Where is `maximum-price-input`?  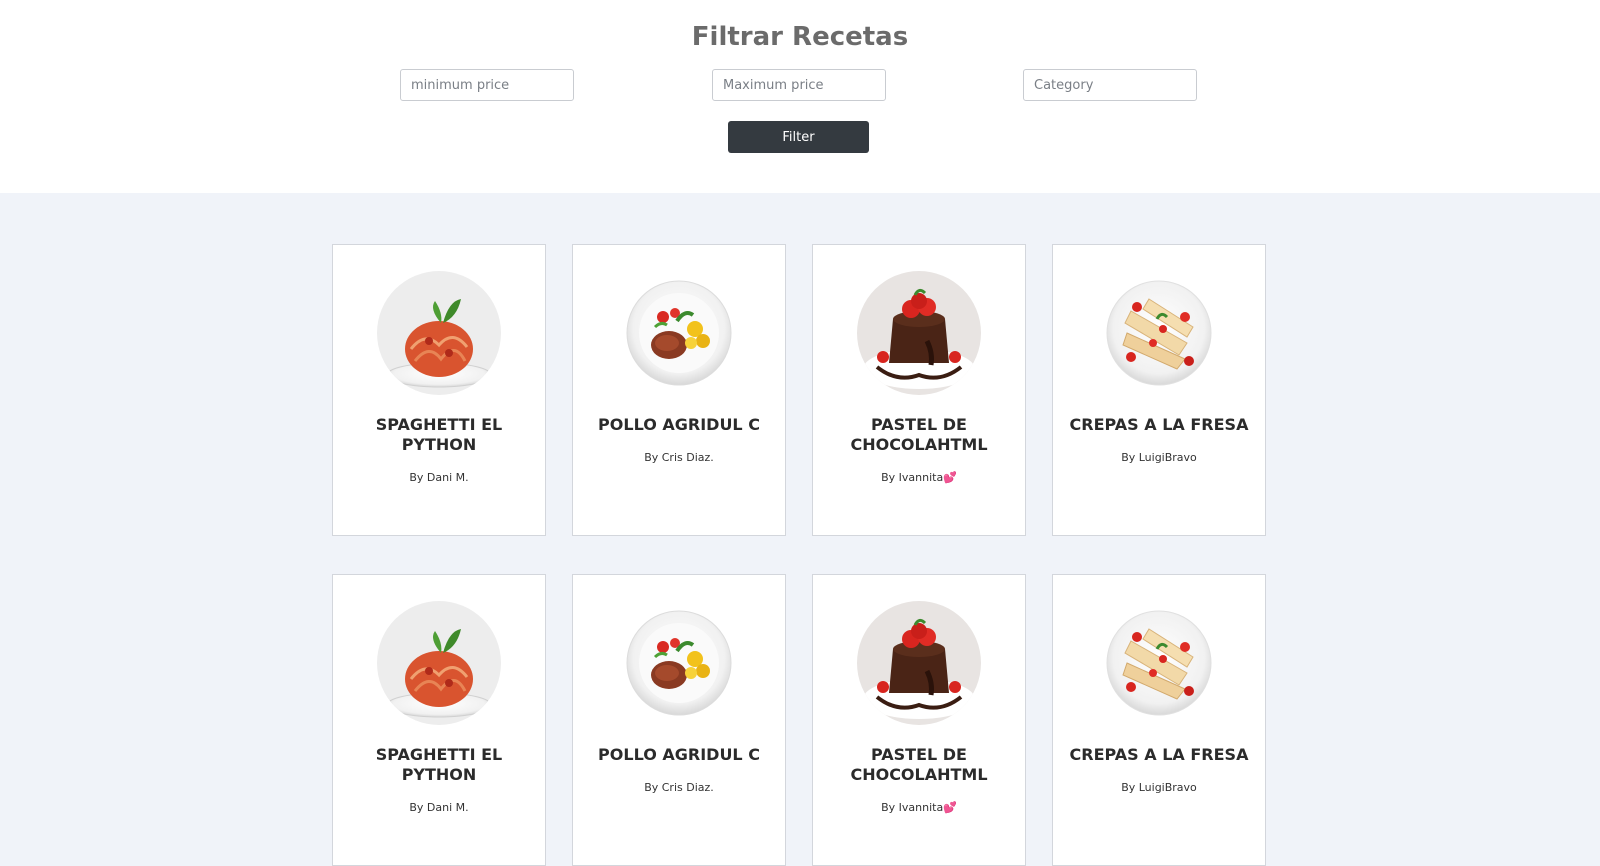
maximum-price-input is located at coordinates (799, 85).